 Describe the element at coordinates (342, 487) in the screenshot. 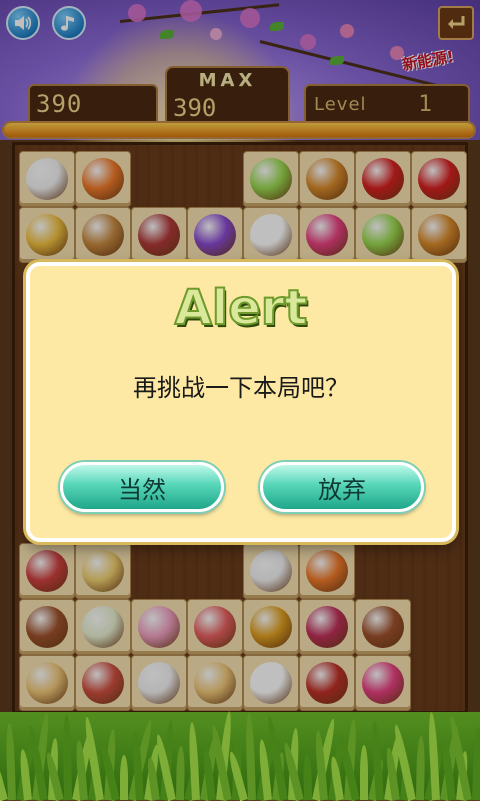

I see `give-up-button: 放弃` at that location.